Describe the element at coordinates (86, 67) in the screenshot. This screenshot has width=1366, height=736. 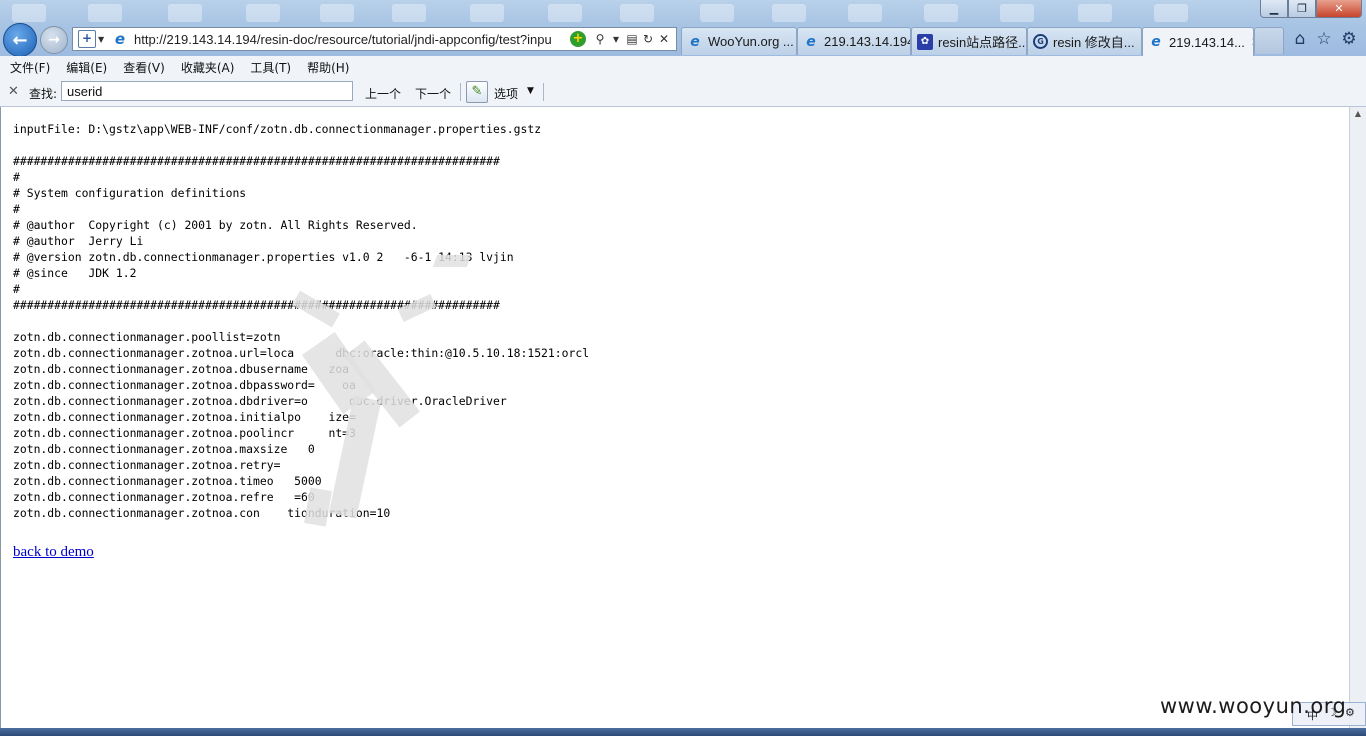
I see `menu-edit: 编辑(E)` at that location.